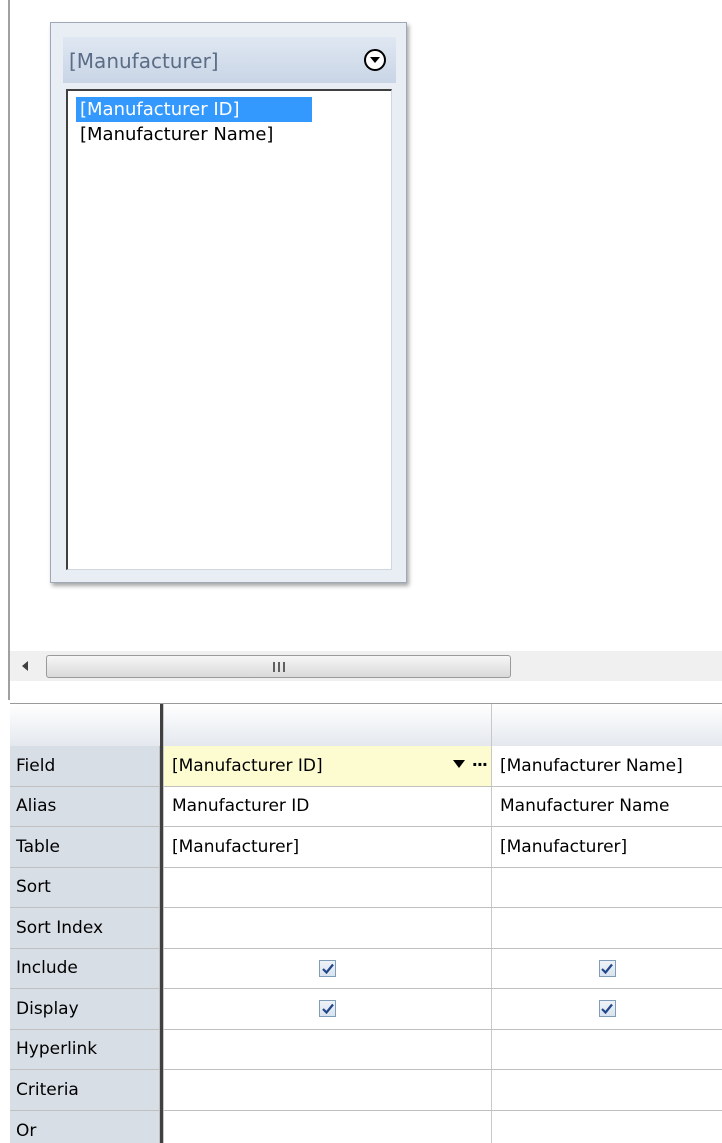 The height and width of the screenshot is (1143, 722). What do you see at coordinates (85, 1009) in the screenshot?
I see `row-label-display: Display` at bounding box center [85, 1009].